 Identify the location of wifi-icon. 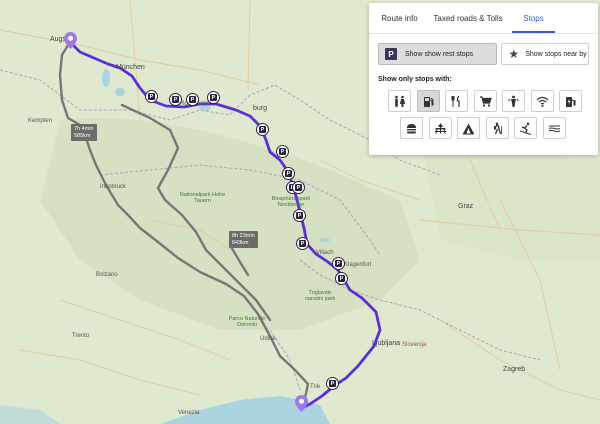
(542, 101).